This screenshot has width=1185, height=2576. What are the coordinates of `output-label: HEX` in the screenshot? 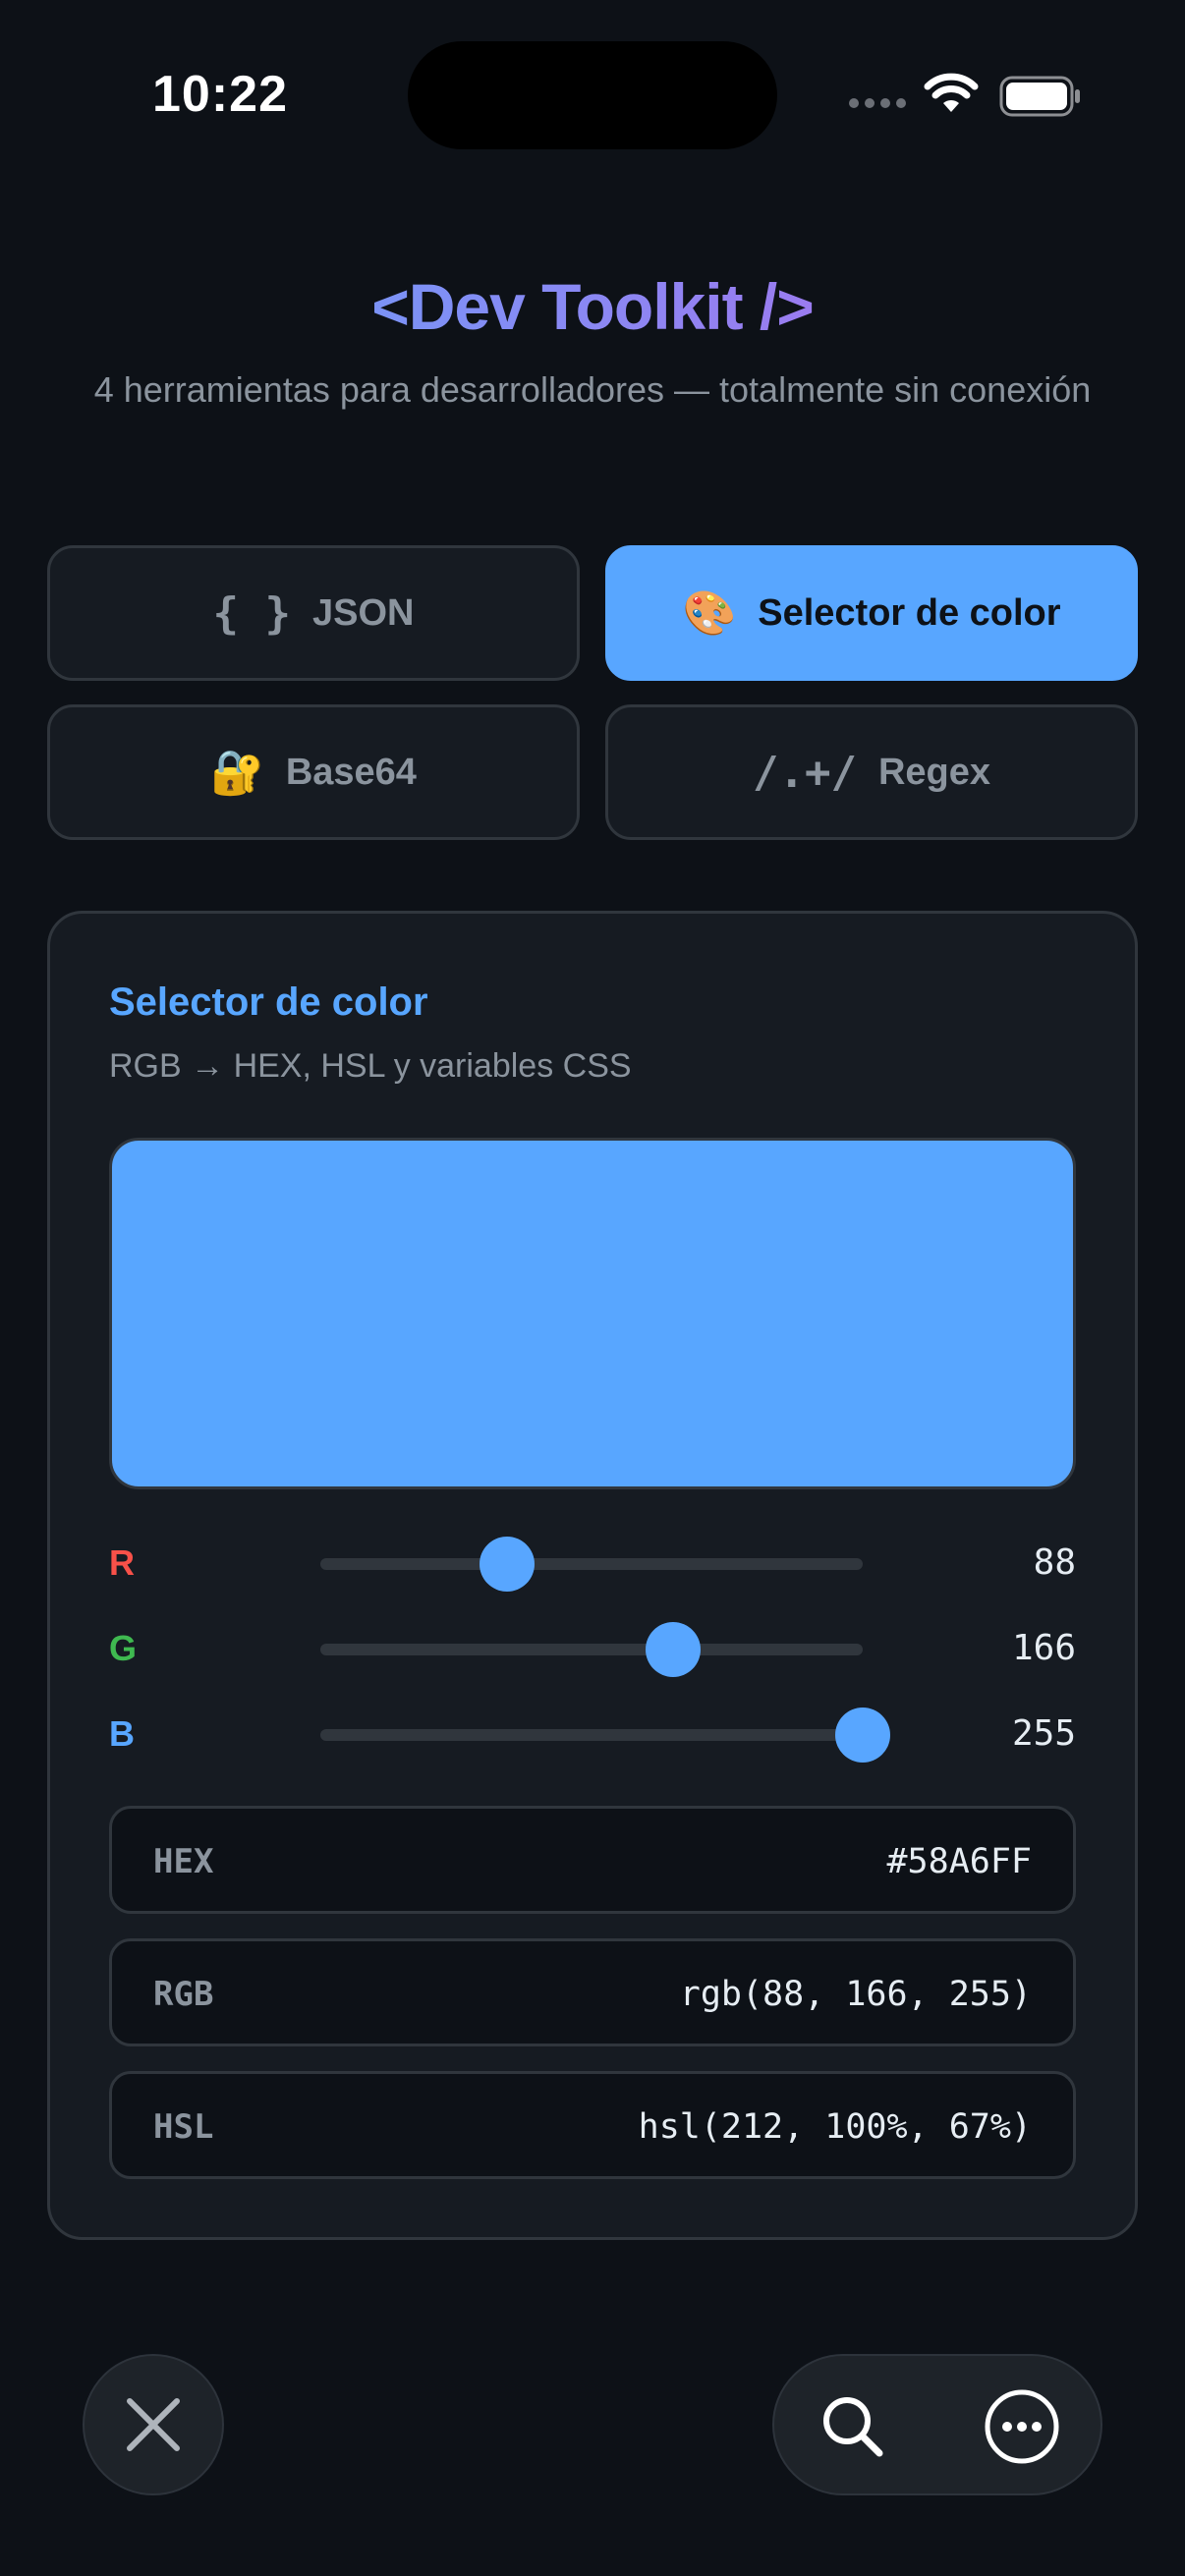 It's located at (184, 1861).